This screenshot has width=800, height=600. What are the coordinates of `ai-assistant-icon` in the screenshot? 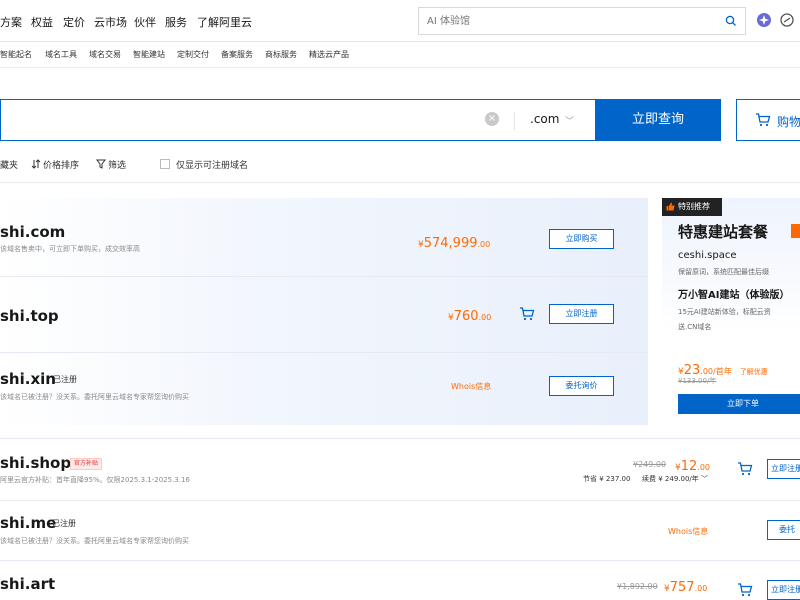 It's located at (764, 20).